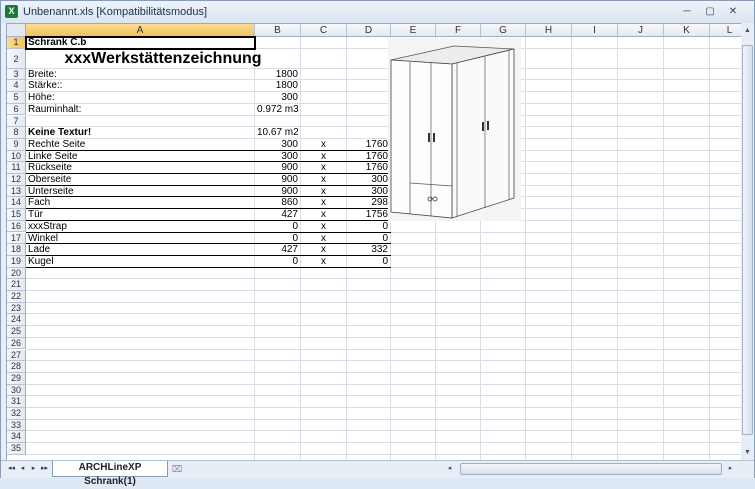 The height and width of the screenshot is (489, 755). What do you see at coordinates (11, 11) in the screenshot?
I see `excel-icon: X` at bounding box center [11, 11].